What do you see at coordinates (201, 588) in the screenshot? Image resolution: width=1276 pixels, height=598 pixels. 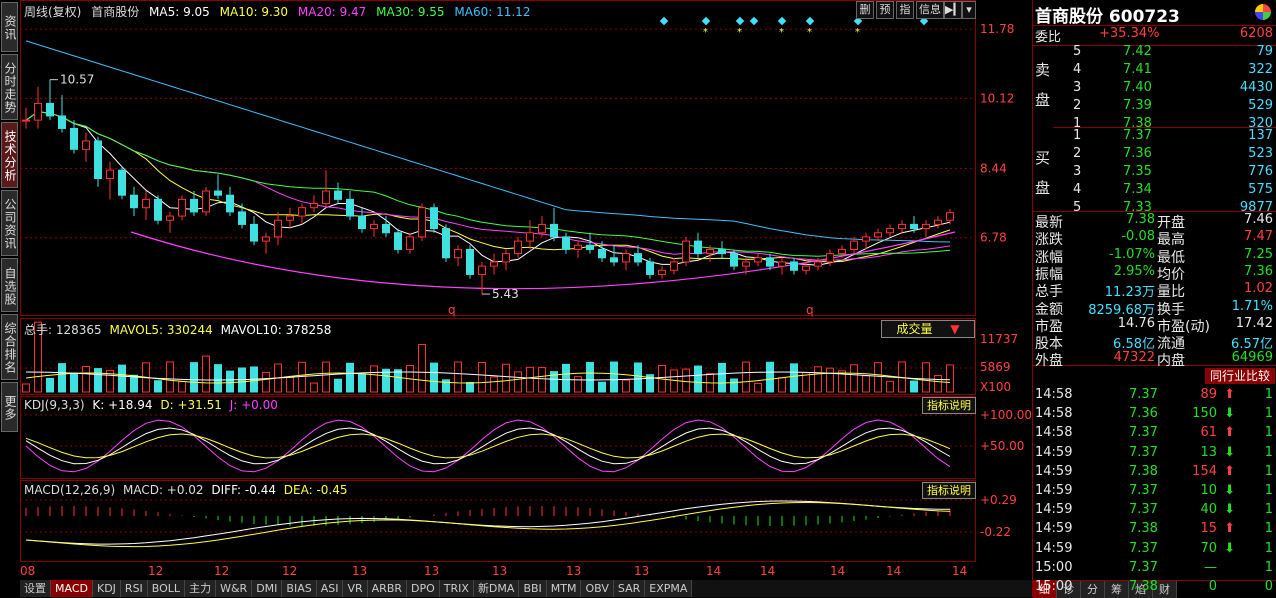 I see `indicator-tab-5: 主力` at bounding box center [201, 588].